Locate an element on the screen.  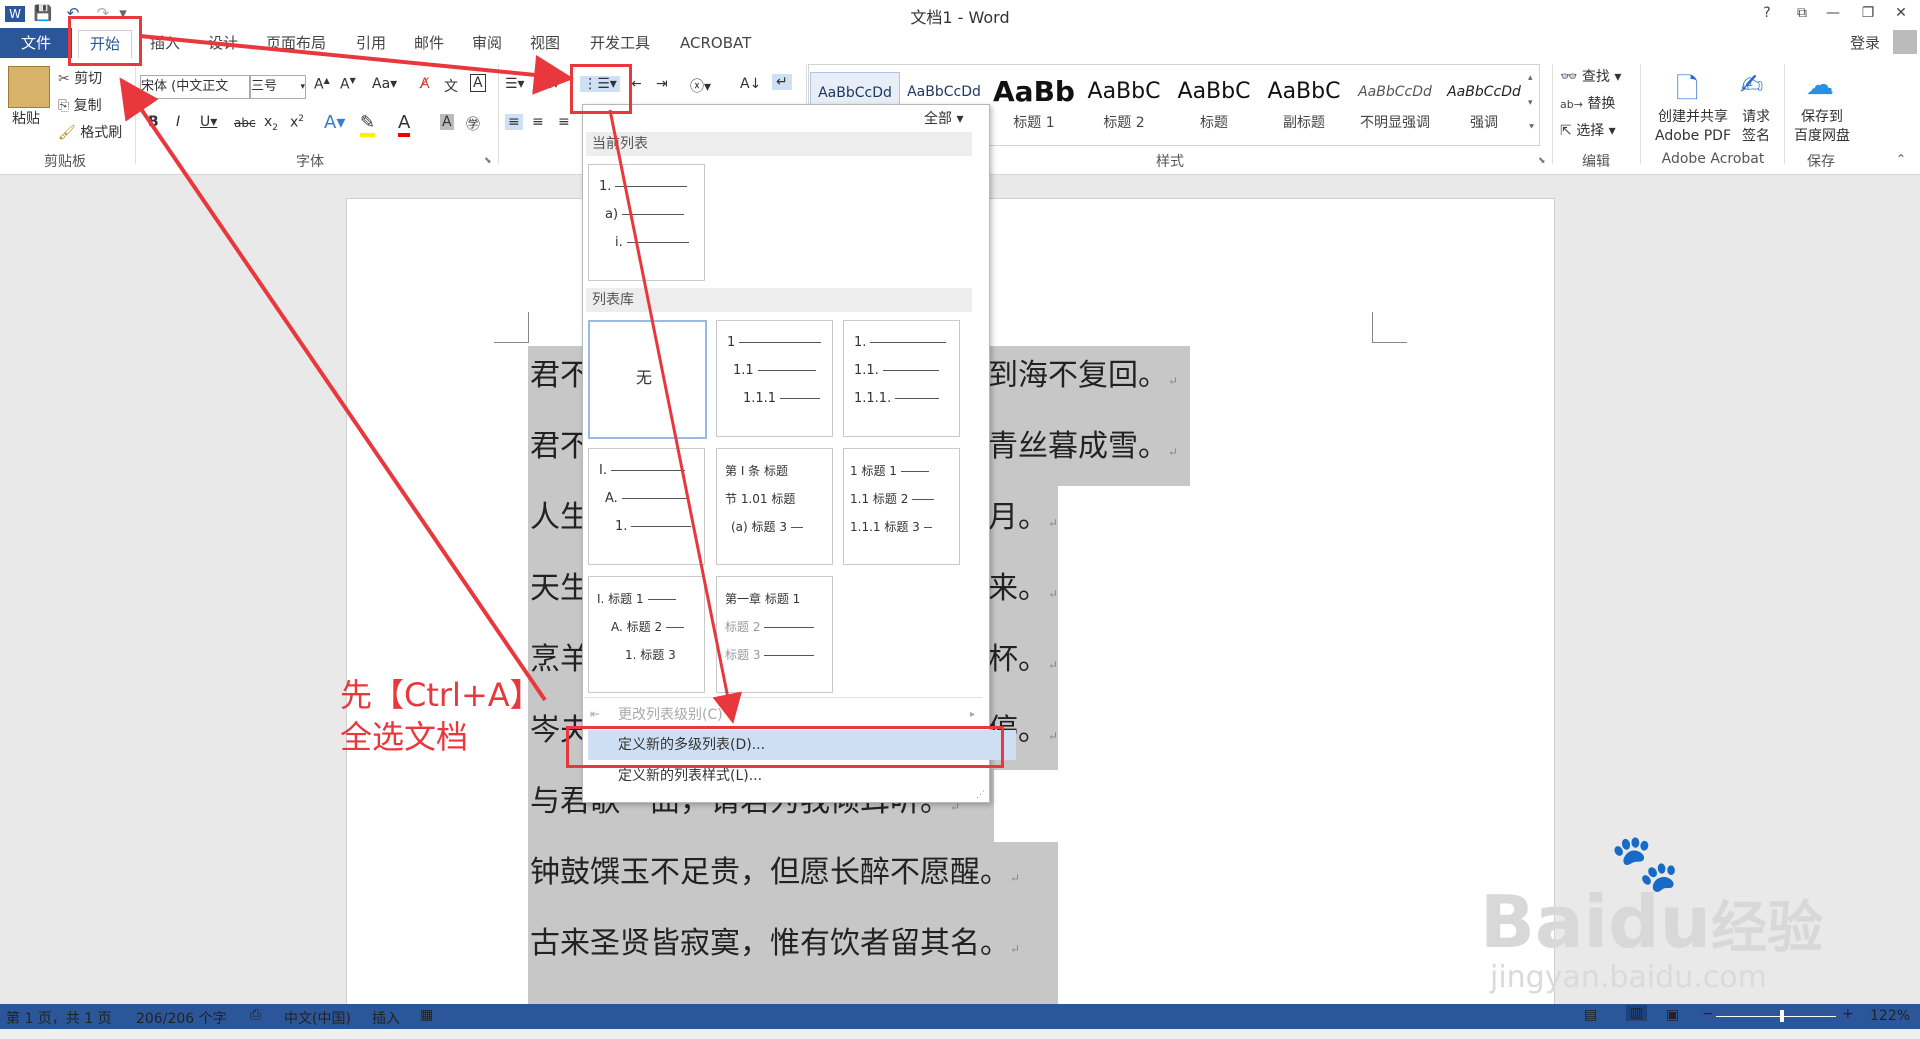
status-insert-mode: 插入 is located at coordinates (386, 1018).